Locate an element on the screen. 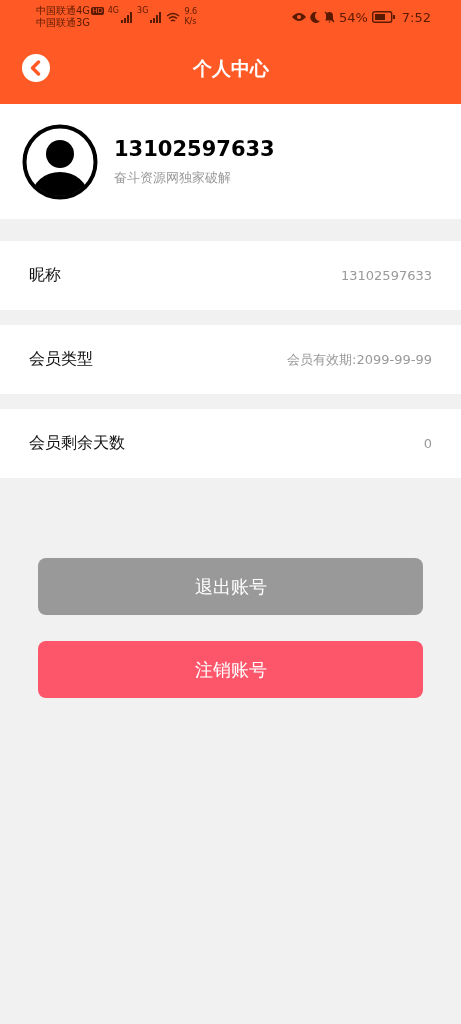 This screenshot has width=461, height=1024. network-label: 3G is located at coordinates (143, 10).